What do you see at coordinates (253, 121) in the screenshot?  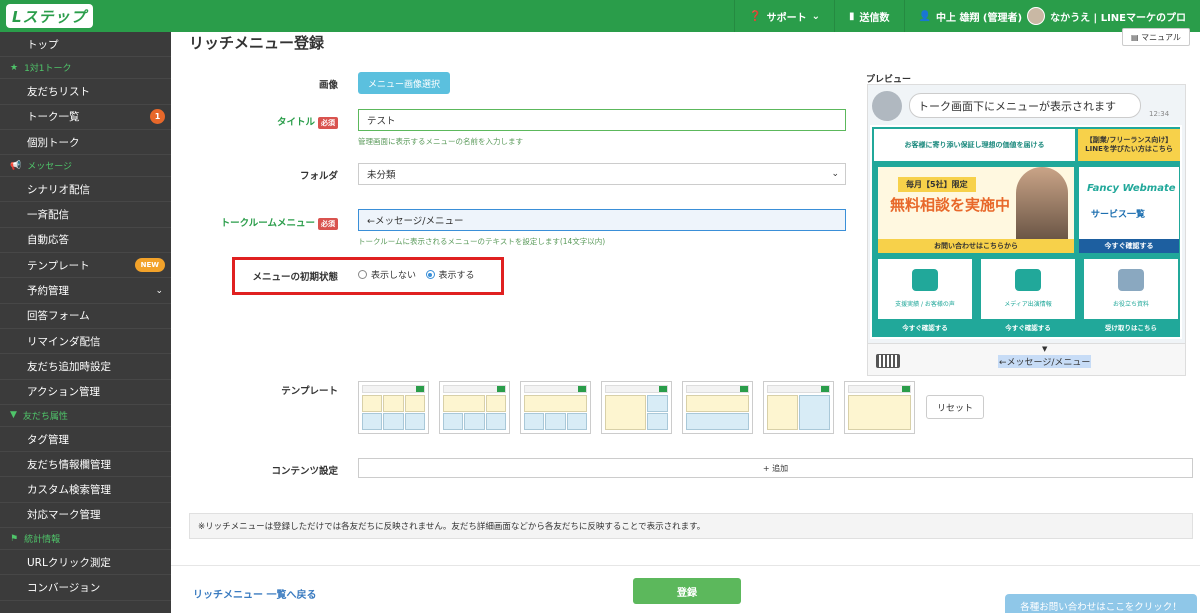 I see `title-label: タイトル 必須` at bounding box center [253, 121].